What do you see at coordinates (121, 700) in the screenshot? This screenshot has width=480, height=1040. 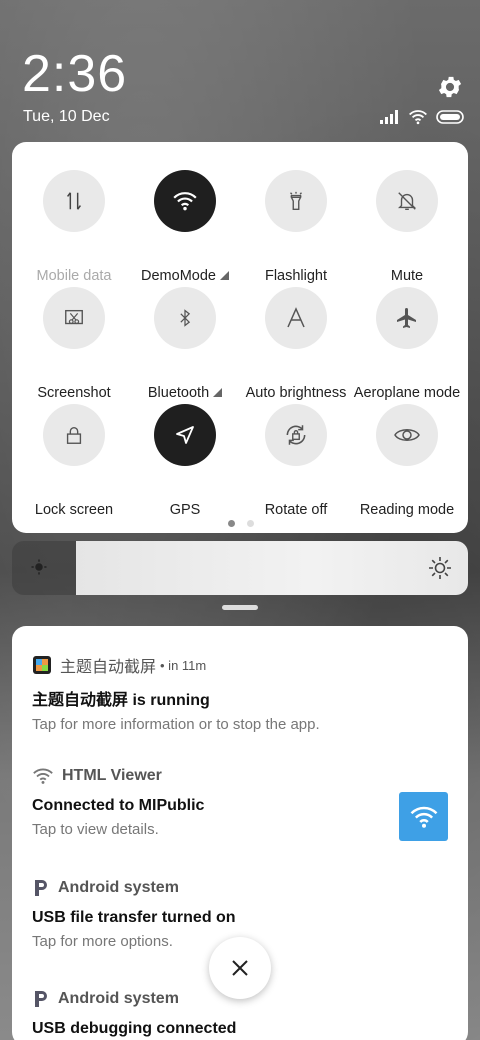 I see `notification-title: 主题自动截屏 is running` at bounding box center [121, 700].